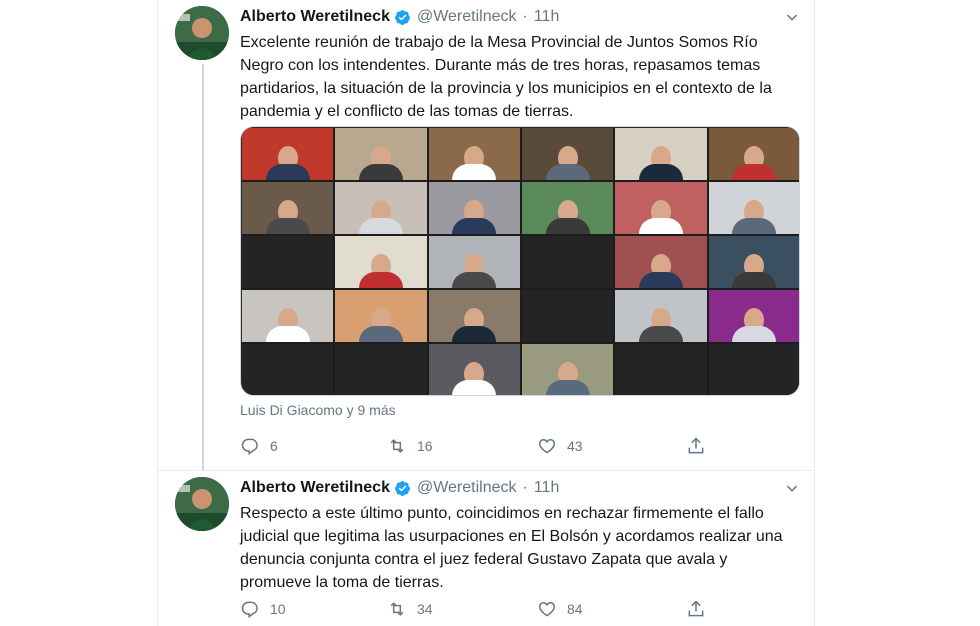 Image resolution: width=980 pixels, height=626 pixels. Describe the element at coordinates (274, 446) in the screenshot. I see `reply-count: 6` at that location.